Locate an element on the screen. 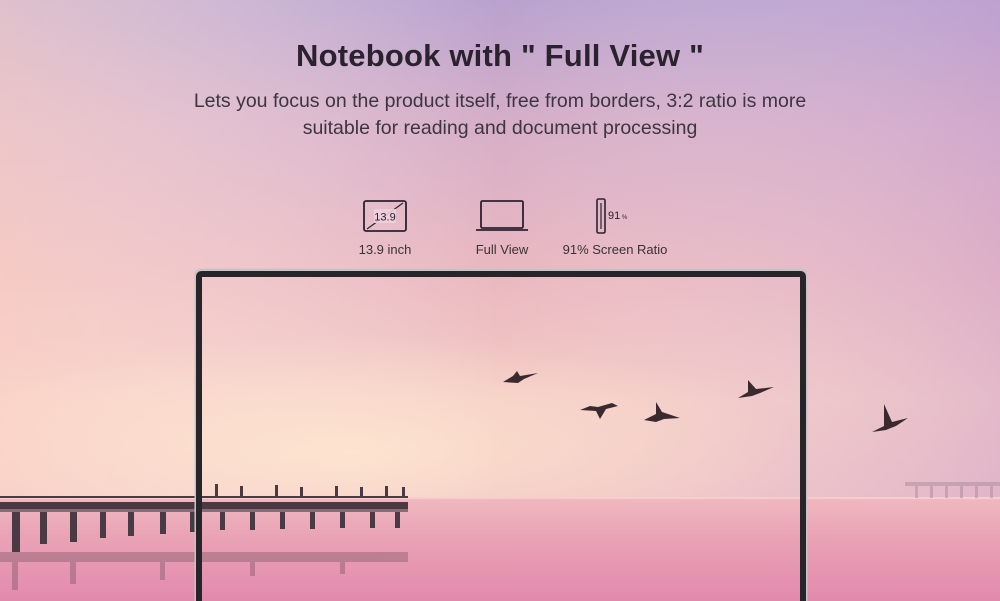 This screenshot has height=601, width=1000. screen-size-icon: 13.9 is located at coordinates (385, 216).